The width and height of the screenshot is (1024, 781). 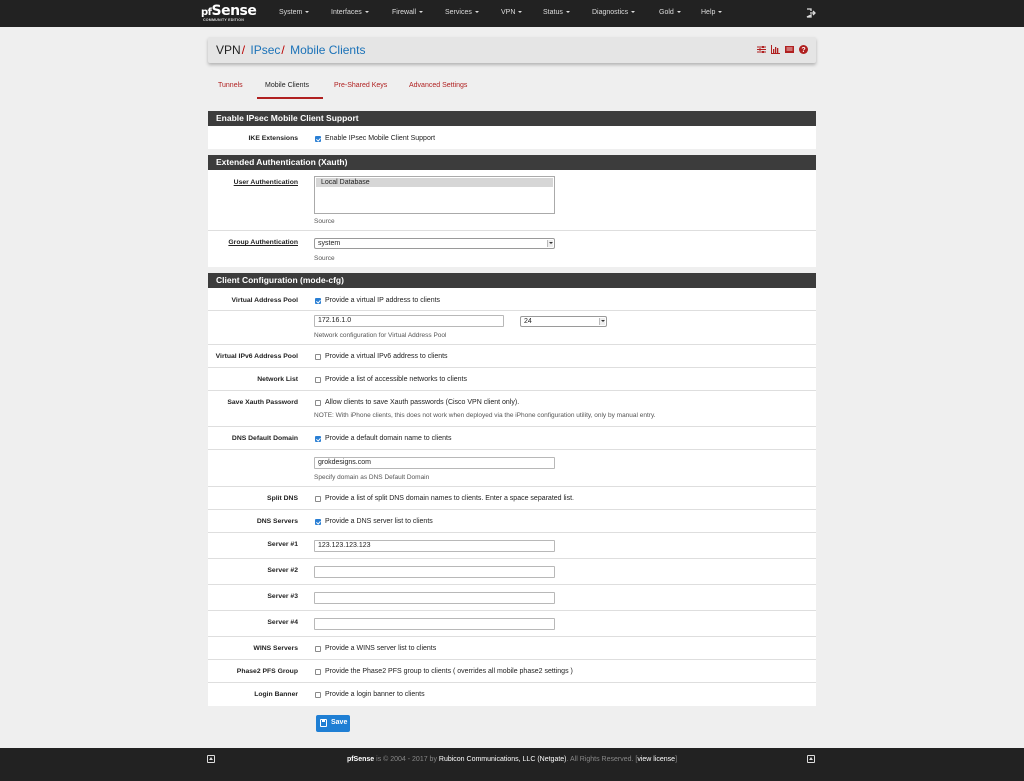 I want to click on breadcrumb-ipsec: IPsec, so click(x=265, y=50).